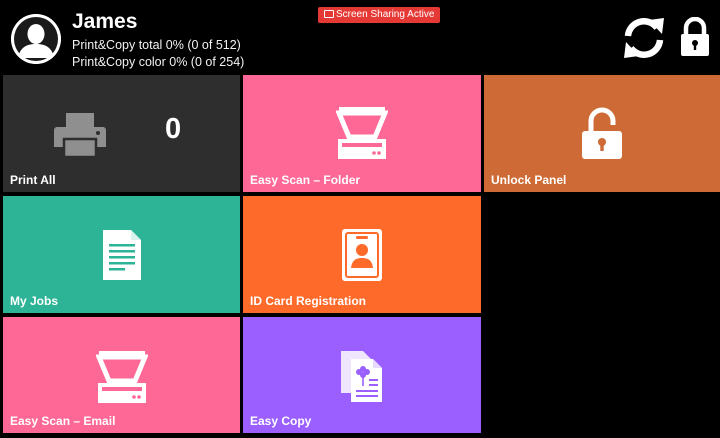  Describe the element at coordinates (329, 14) in the screenshot. I see `screen-icon` at that location.